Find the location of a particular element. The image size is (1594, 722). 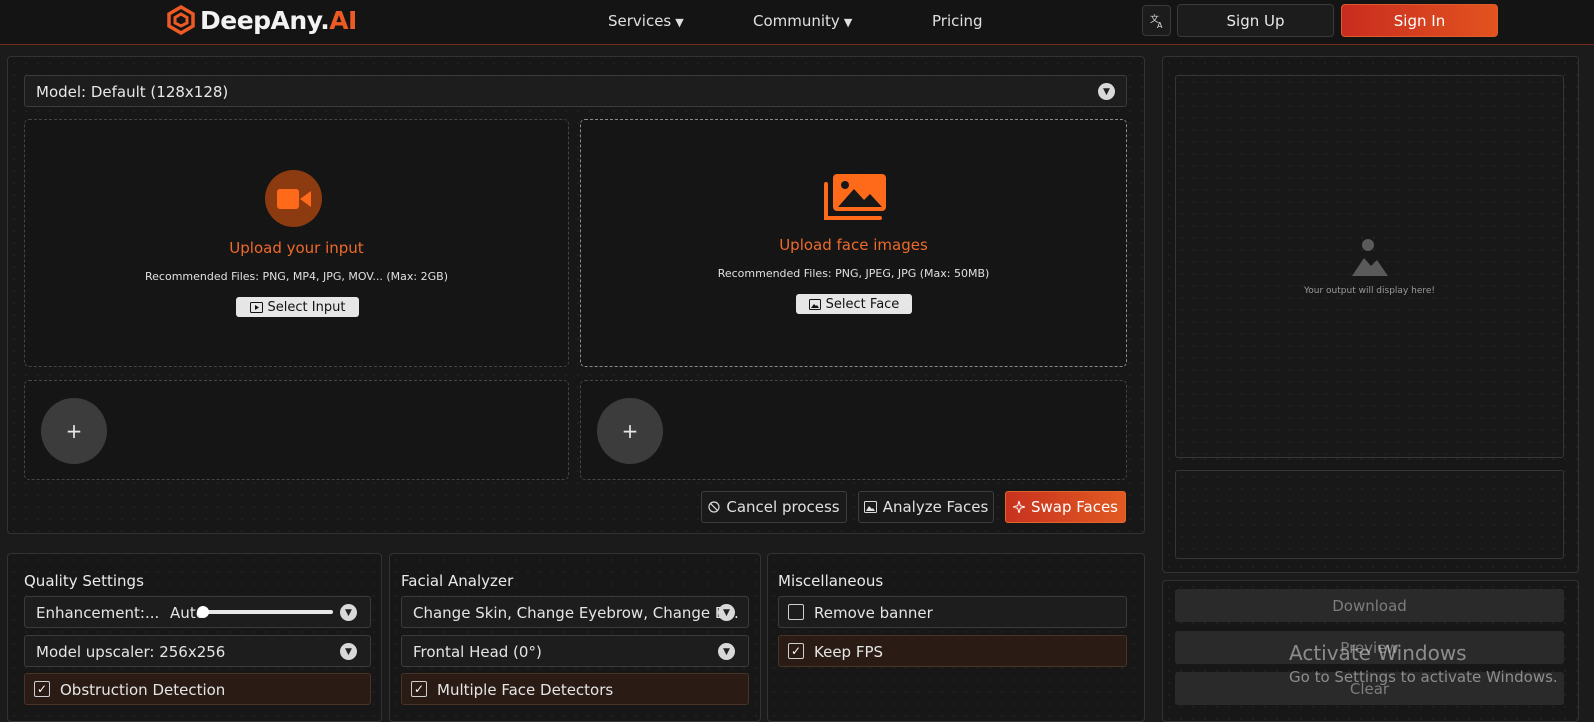

select-input-button: Select Input is located at coordinates (297, 307).